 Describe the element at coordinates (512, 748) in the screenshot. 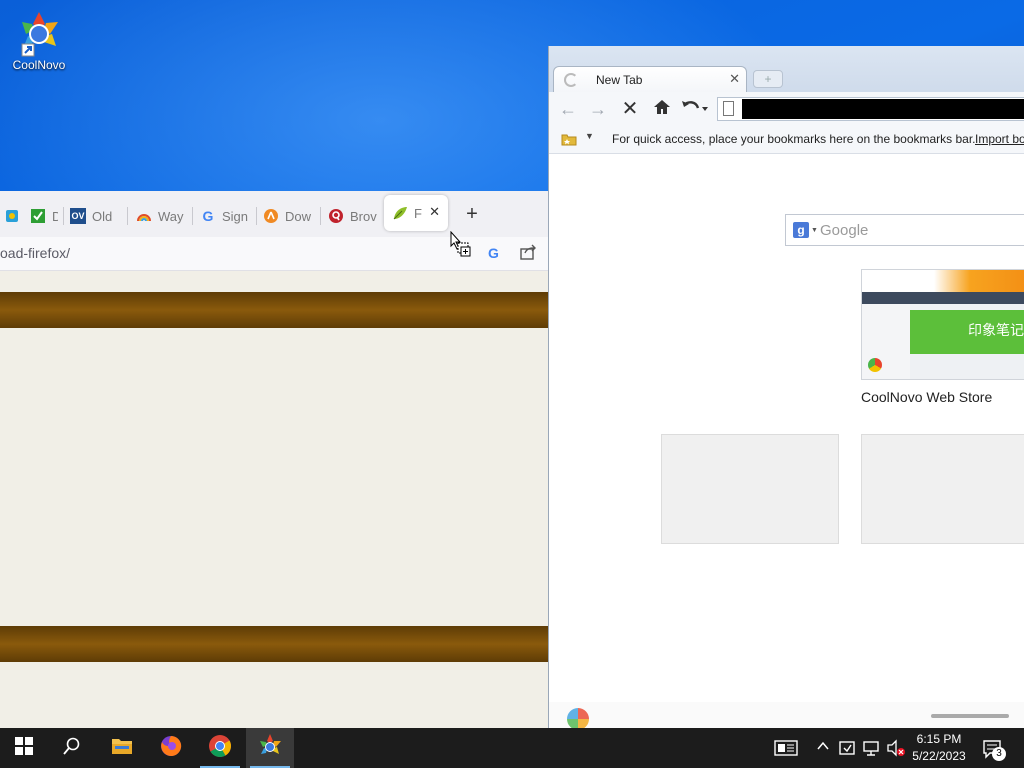

I see `taskbar: 6:15 PM 5/22/2023 3` at that location.